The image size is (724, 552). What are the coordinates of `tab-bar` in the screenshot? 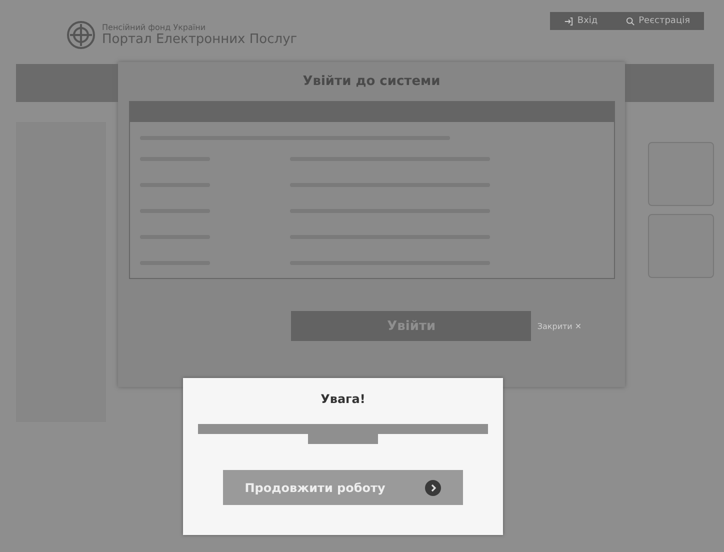 It's located at (372, 112).